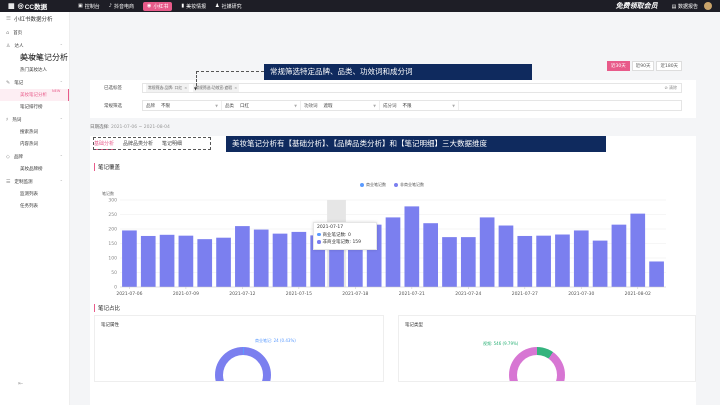  Describe the element at coordinates (34, 194) in the screenshot. I see `sidebar-subitem-13: 监测列表` at that location.